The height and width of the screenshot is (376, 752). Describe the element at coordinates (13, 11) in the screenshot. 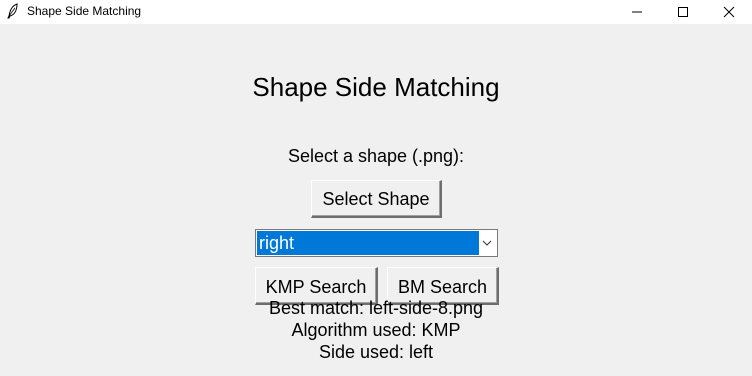

I see `feather-icon` at that location.